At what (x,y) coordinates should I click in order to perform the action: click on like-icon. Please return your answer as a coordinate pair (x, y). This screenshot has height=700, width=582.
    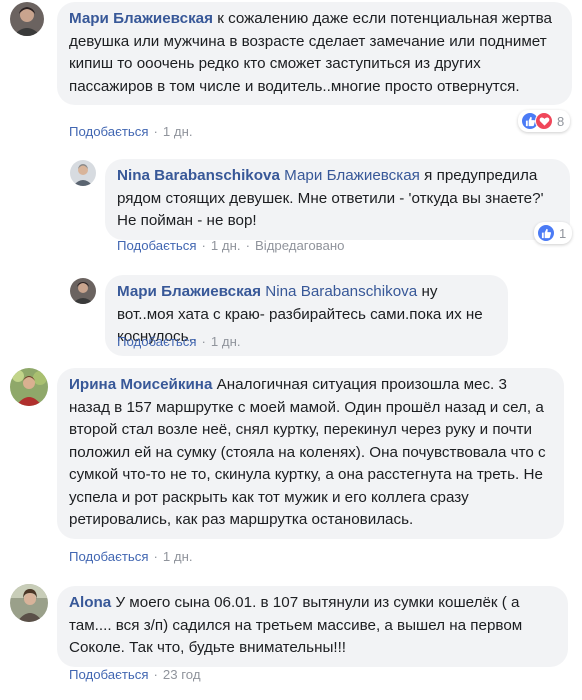
    Looking at the image, I should click on (546, 233).